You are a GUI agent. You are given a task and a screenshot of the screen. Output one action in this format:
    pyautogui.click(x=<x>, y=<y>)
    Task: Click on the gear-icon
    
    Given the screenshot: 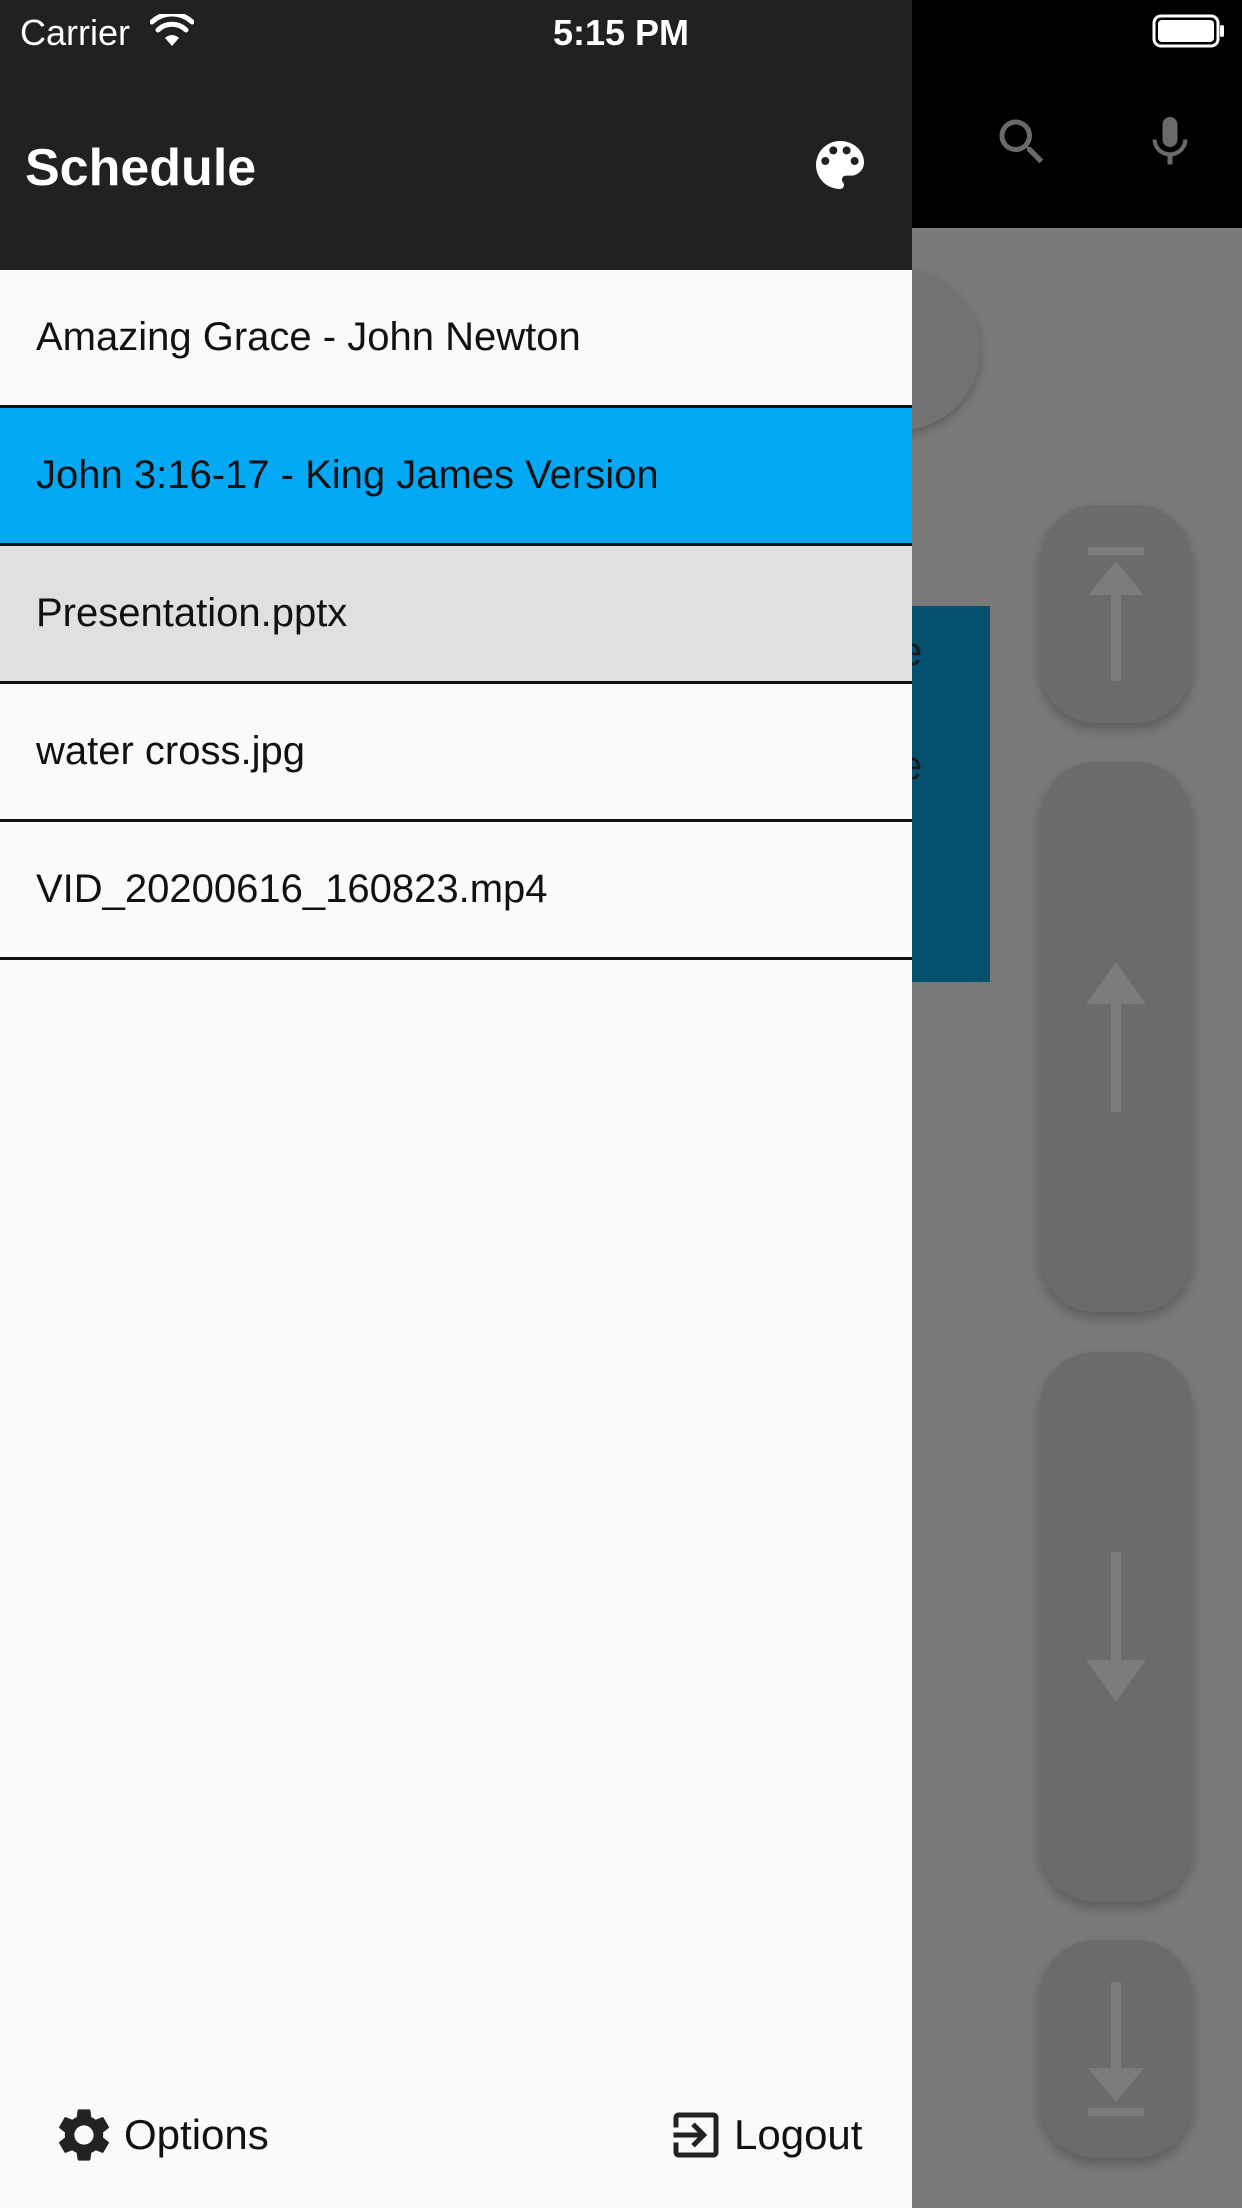 What is the action you would take?
    pyautogui.click(x=84, y=2135)
    